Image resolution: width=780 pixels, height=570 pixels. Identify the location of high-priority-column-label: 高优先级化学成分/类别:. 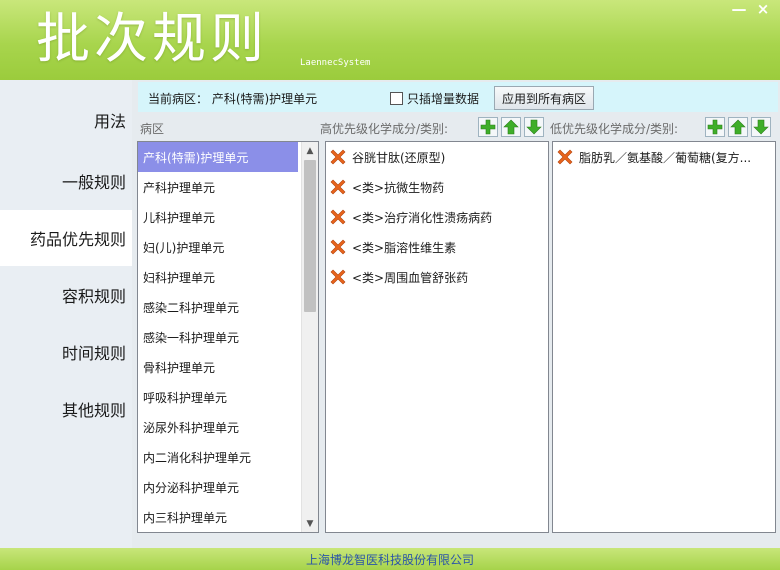
(384, 129).